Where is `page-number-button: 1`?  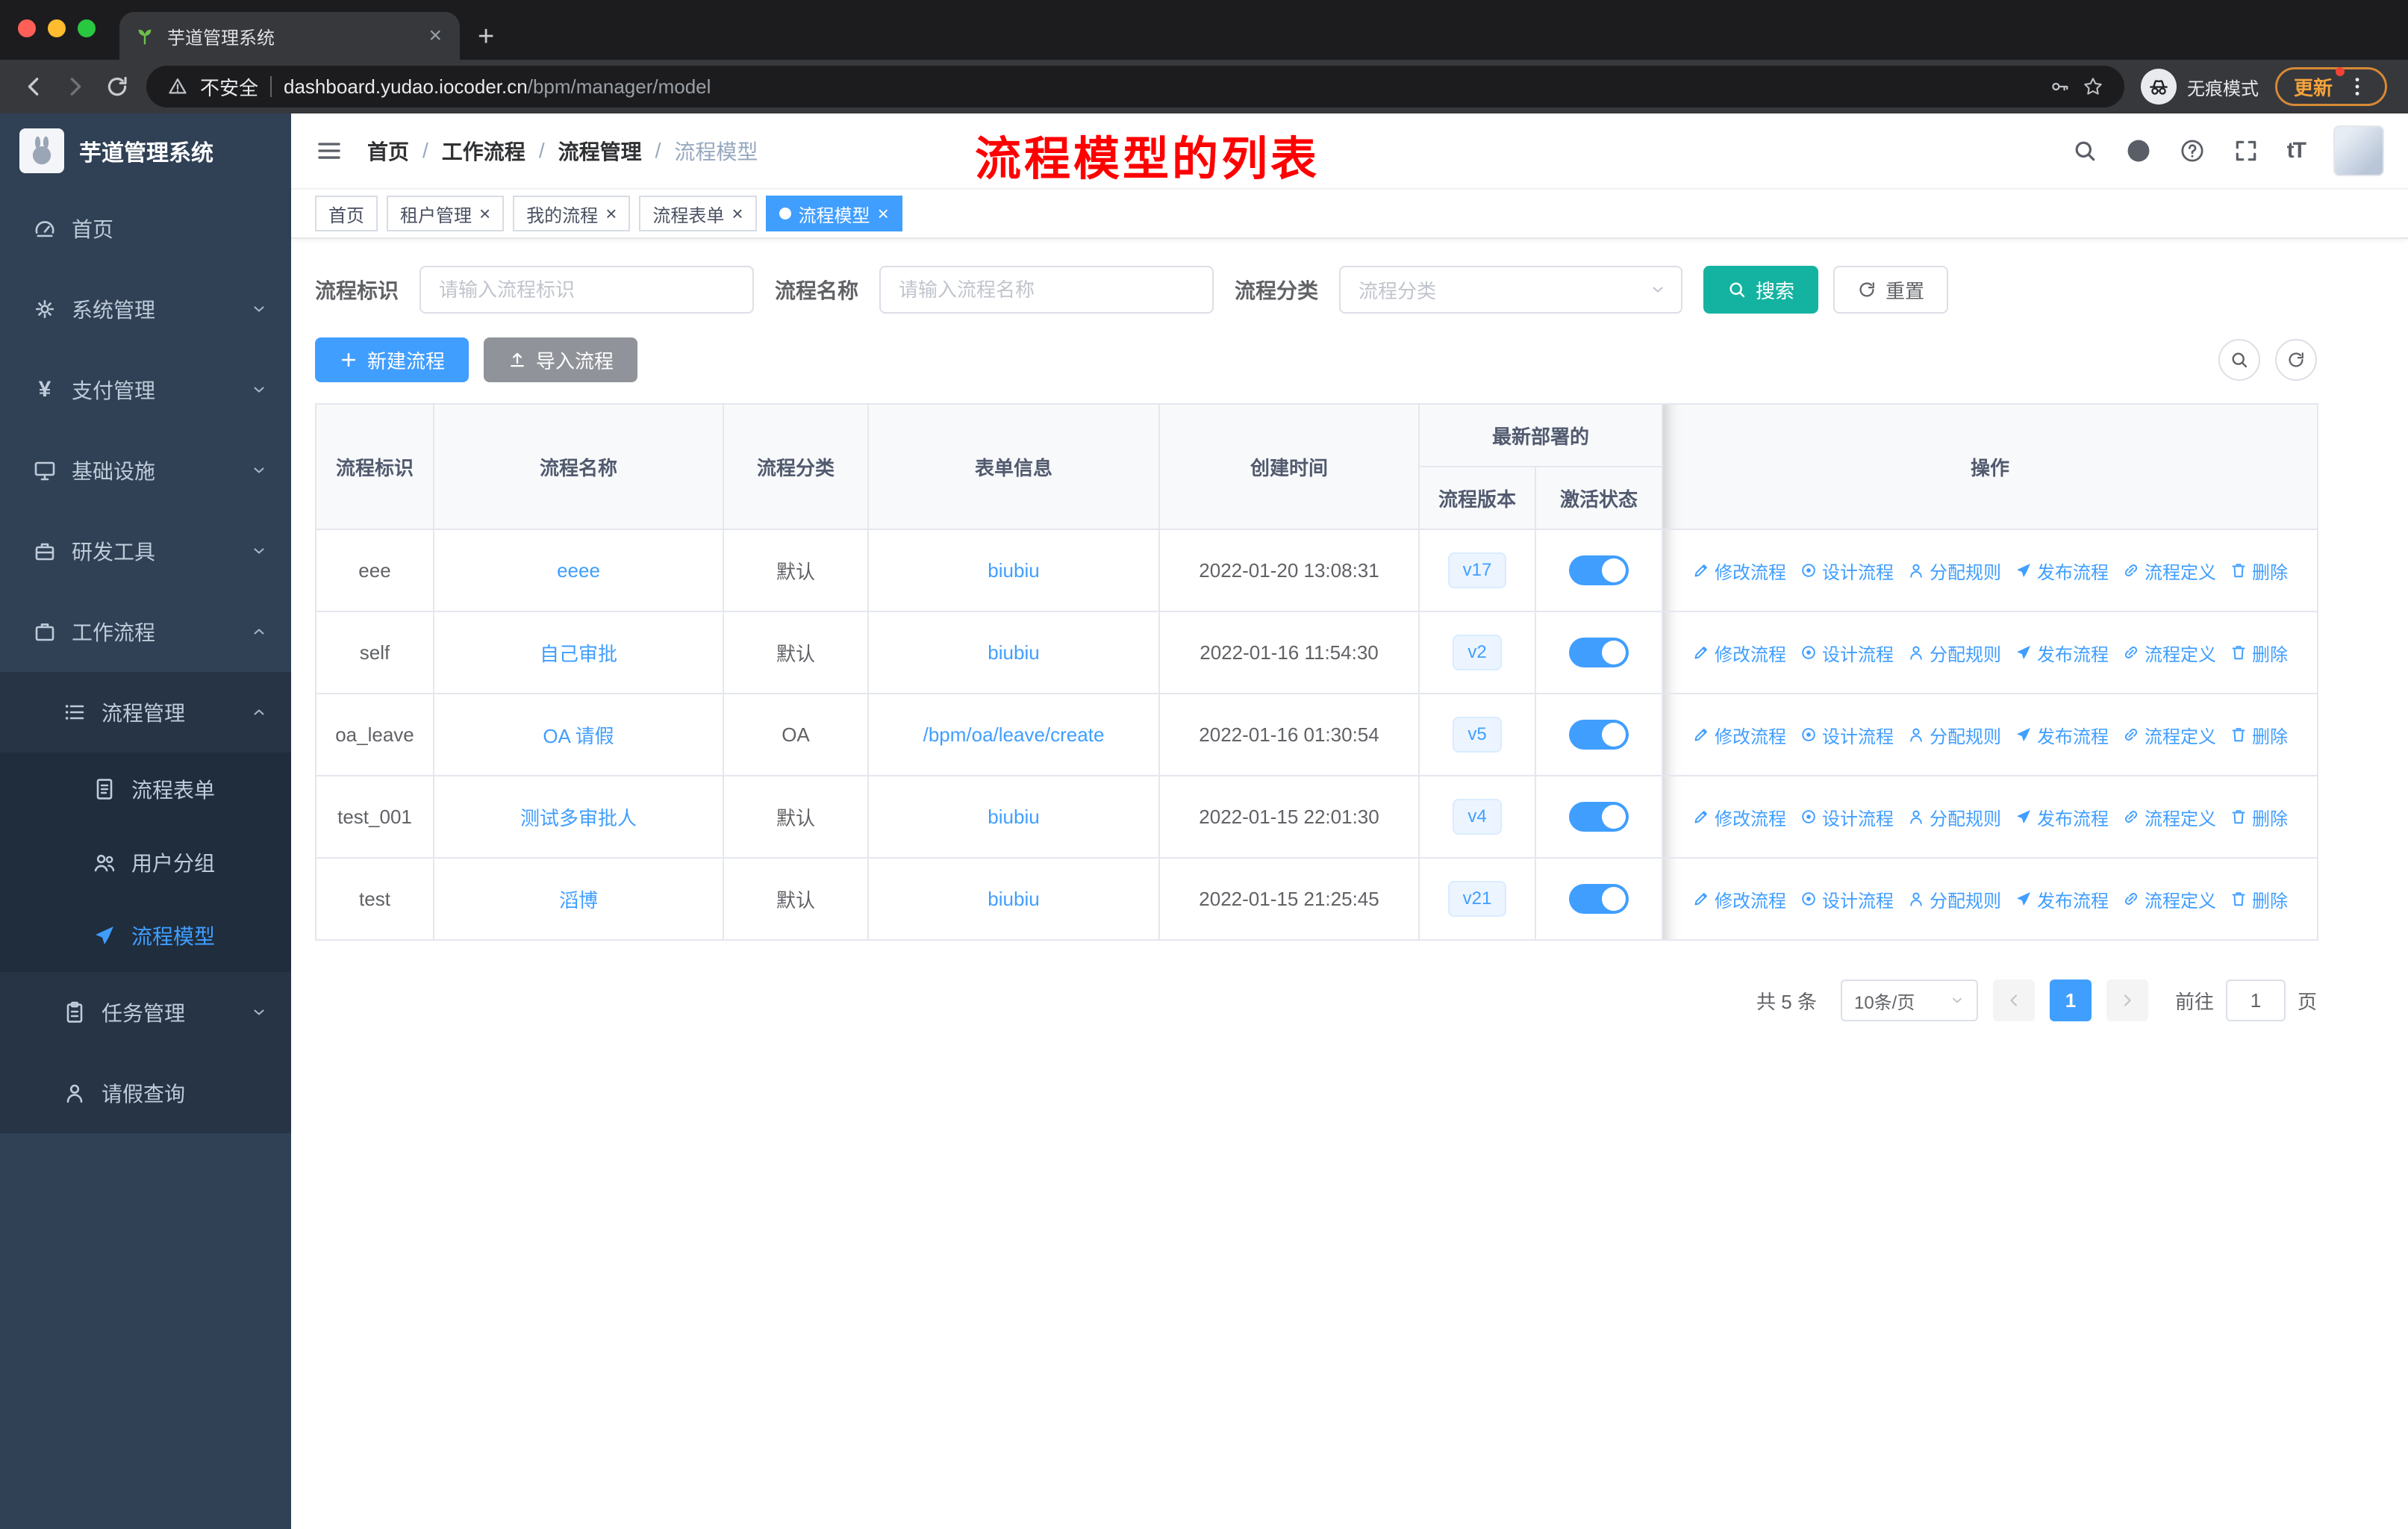
page-number-button: 1 is located at coordinates (2070, 1000).